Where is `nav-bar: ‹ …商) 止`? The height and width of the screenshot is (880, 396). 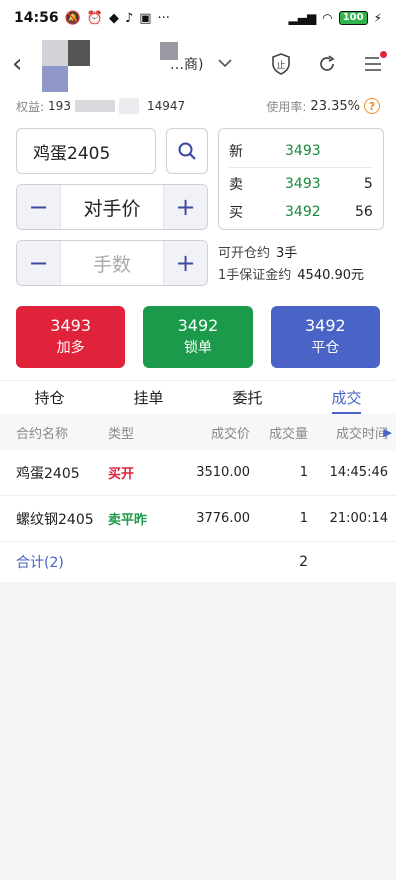
nav-bar: ‹ …商) 止 is located at coordinates (198, 64).